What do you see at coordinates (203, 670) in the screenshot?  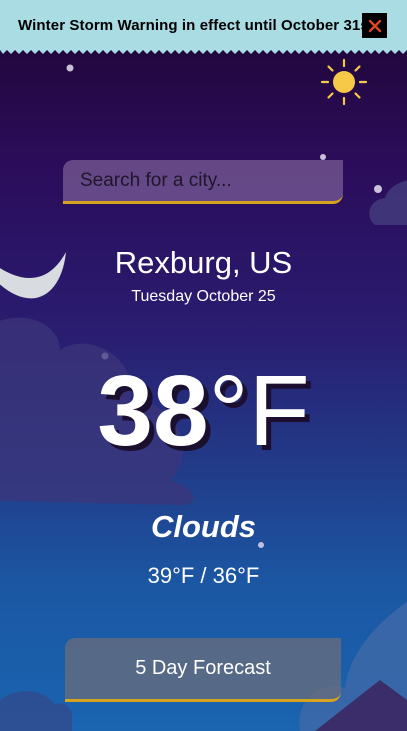 I see `five-day-forecast-button: 5 Day Forecast` at bounding box center [203, 670].